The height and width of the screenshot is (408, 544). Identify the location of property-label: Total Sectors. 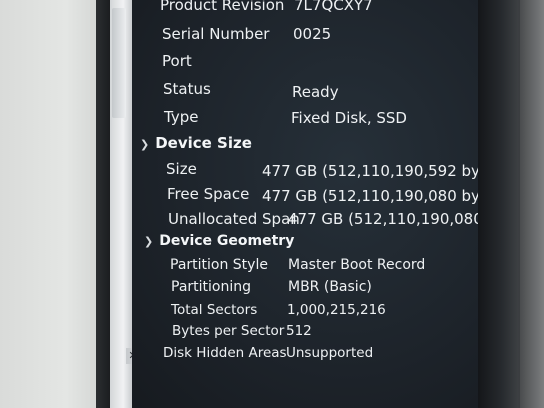
(214, 310).